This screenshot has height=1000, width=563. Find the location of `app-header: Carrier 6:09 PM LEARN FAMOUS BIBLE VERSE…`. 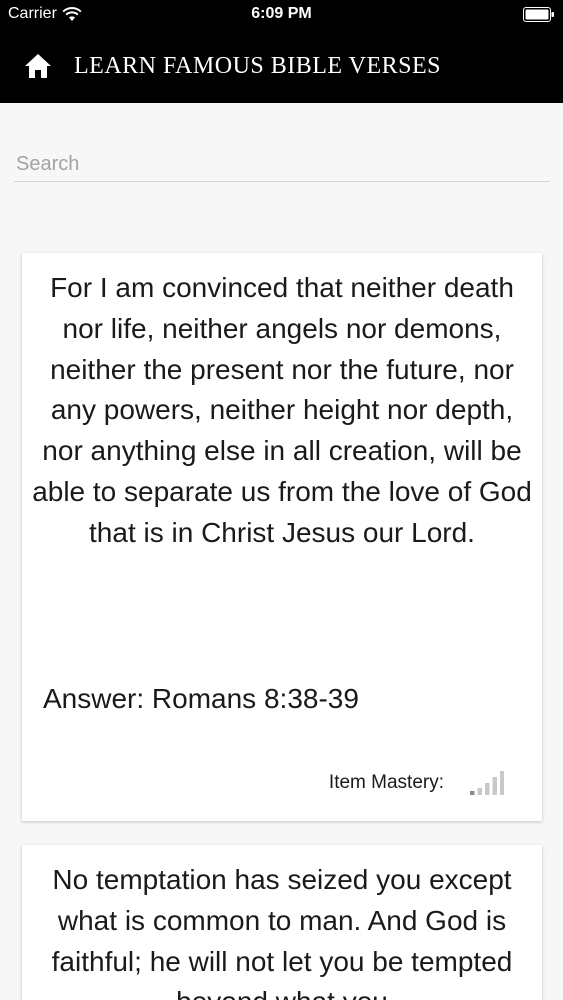

app-header: Carrier 6:09 PM LEARN FAMOUS BIBLE VERSE… is located at coordinates (281, 51).